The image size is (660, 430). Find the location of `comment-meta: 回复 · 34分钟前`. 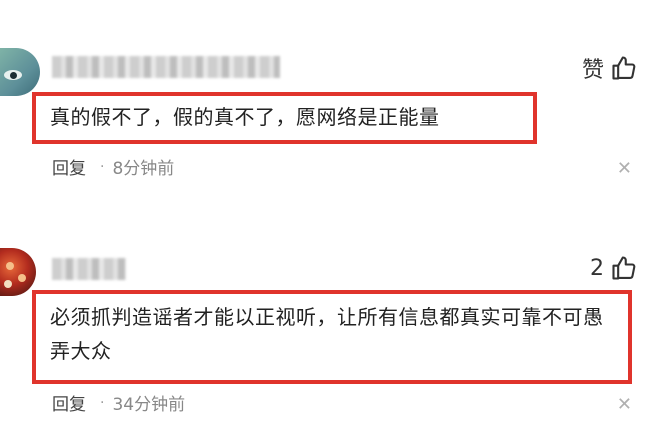

comment-meta: 回复 · 34分钟前 is located at coordinates (119, 403).